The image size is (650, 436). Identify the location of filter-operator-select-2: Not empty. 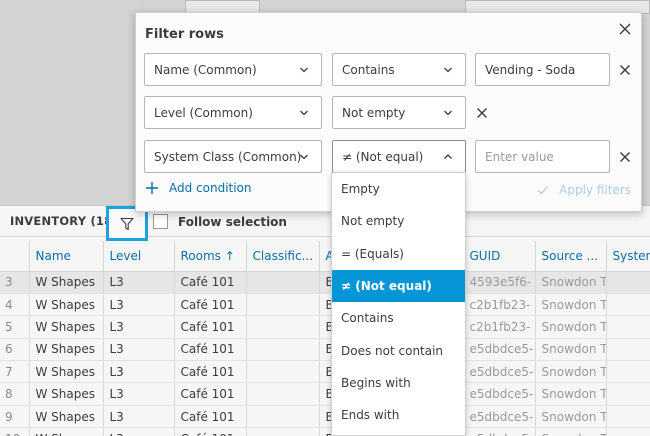
(399, 112).